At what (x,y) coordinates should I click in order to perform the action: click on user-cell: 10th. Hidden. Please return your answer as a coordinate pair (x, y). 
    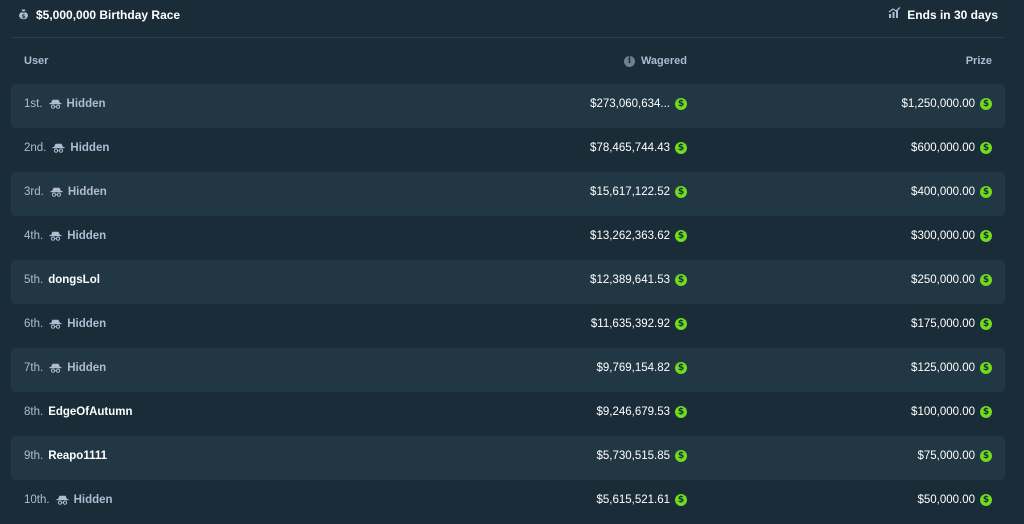
    Looking at the image, I should click on (68, 500).